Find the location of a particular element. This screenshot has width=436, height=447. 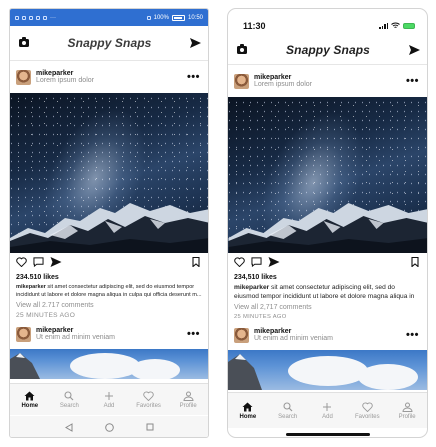

status-time: 11:30 is located at coordinates (254, 25).